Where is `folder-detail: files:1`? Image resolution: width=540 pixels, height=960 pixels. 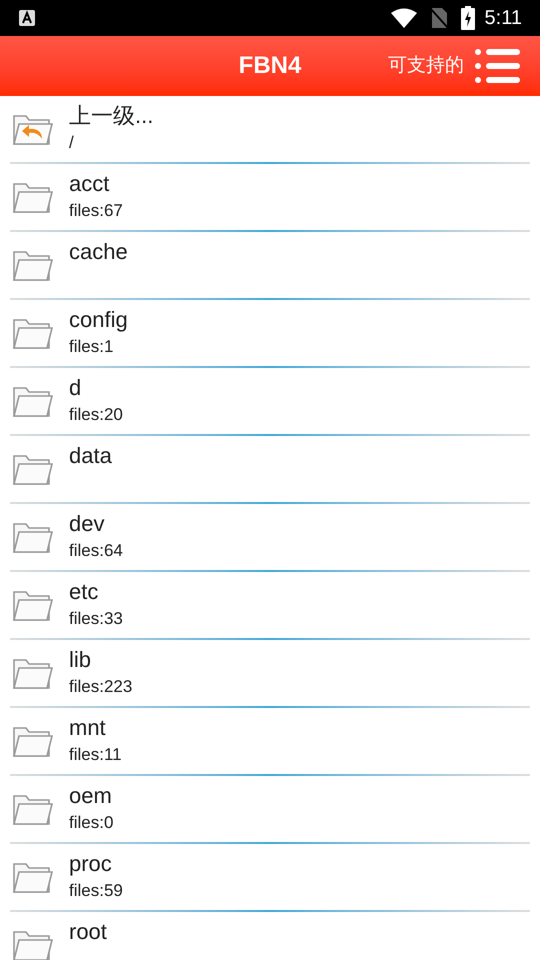 folder-detail: files:1 is located at coordinates (91, 347).